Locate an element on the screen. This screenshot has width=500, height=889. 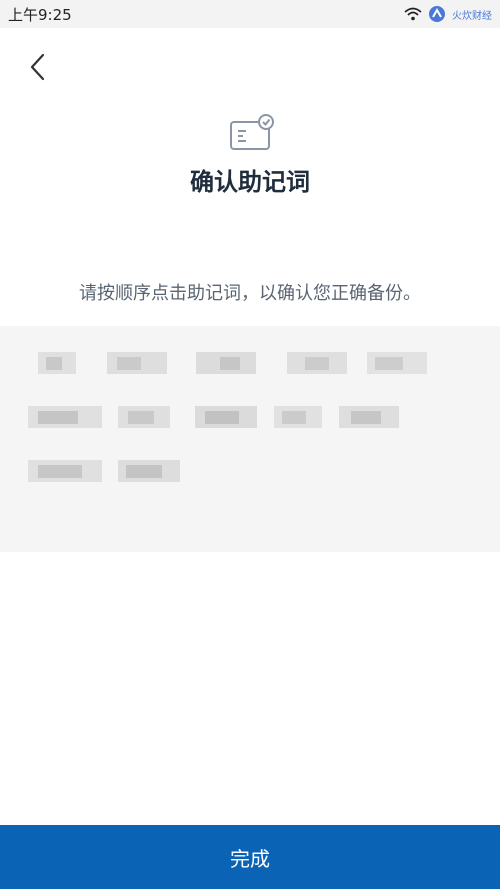
card-check-icon is located at coordinates (252, 132).